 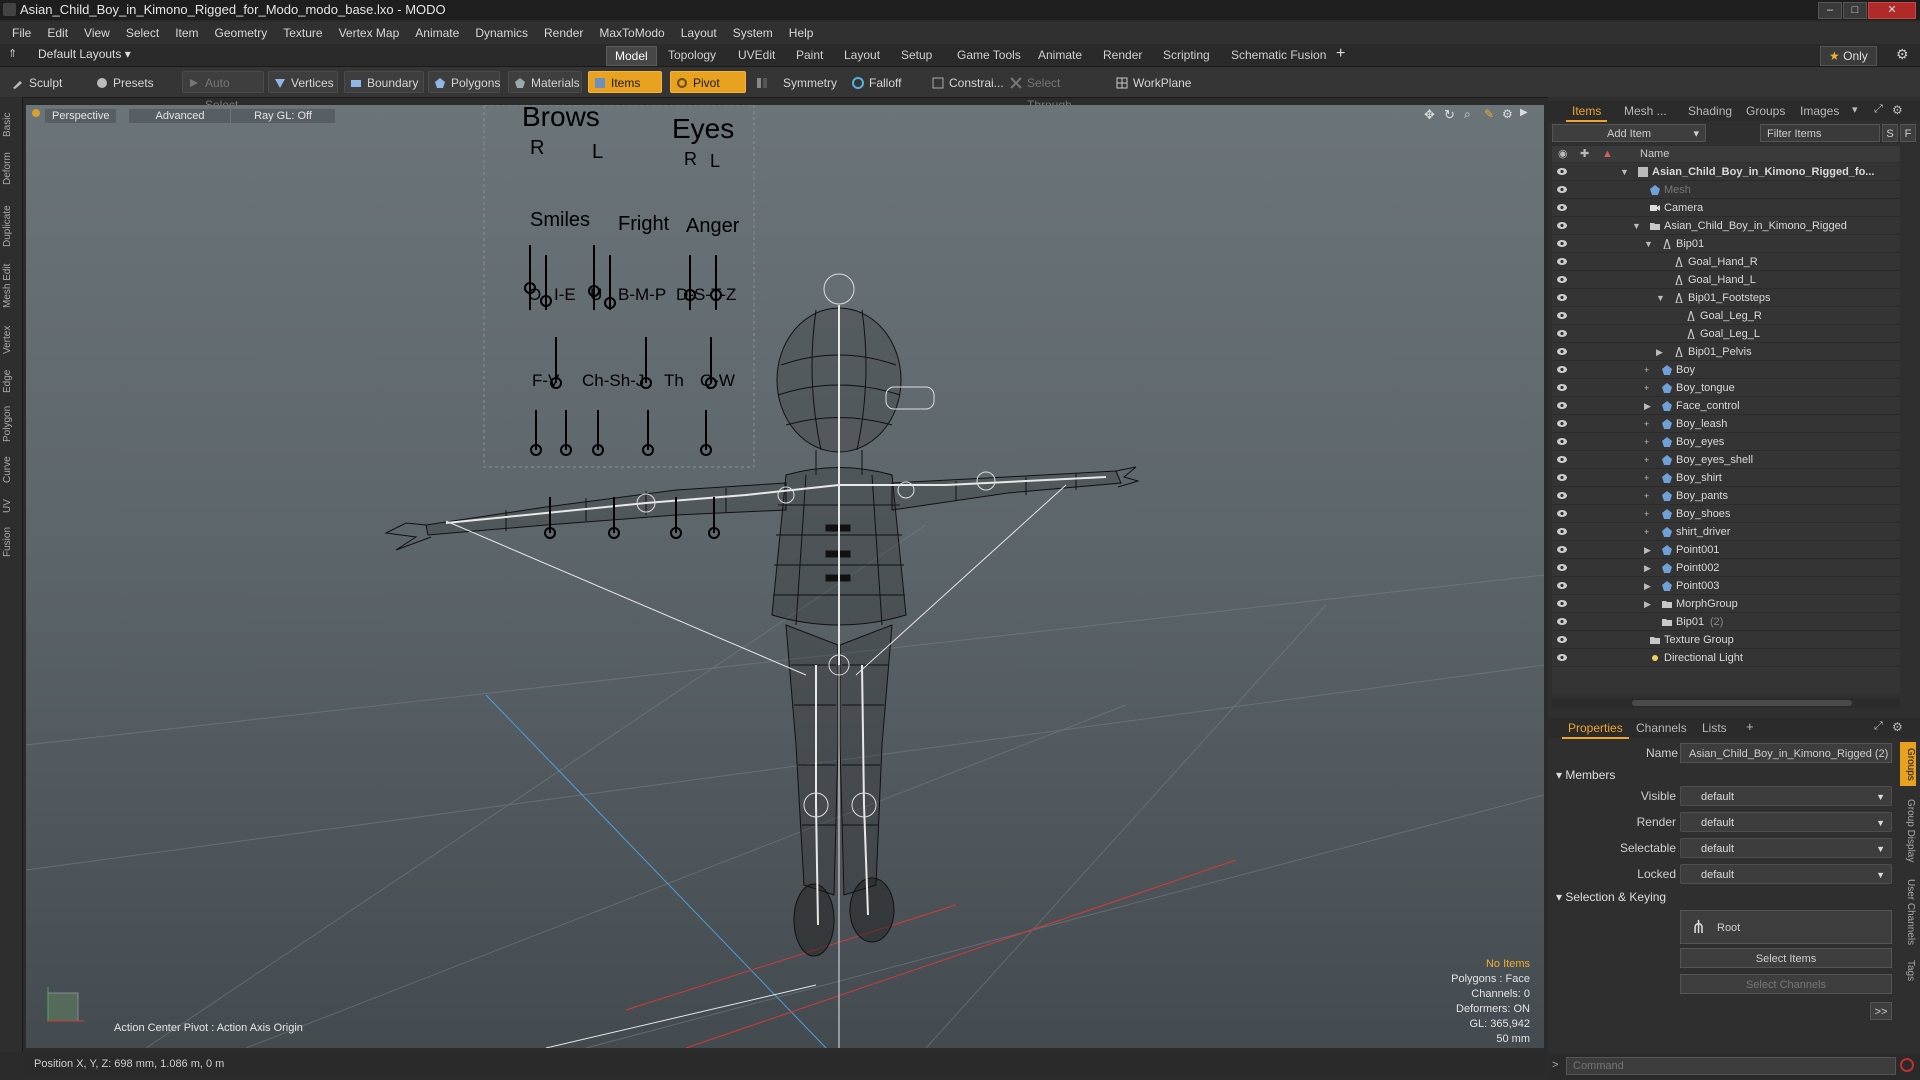 What do you see at coordinates (1726, 460) in the screenshot?
I see `tree-row: + Boy_eyes_shell` at bounding box center [1726, 460].